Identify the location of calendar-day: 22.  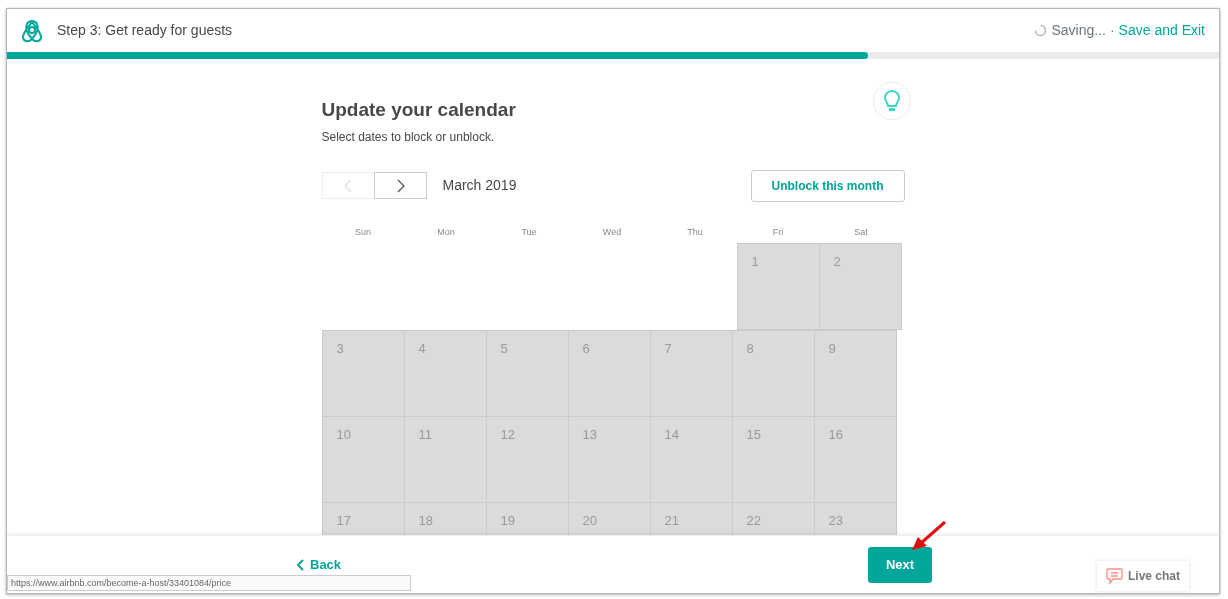
(773, 519).